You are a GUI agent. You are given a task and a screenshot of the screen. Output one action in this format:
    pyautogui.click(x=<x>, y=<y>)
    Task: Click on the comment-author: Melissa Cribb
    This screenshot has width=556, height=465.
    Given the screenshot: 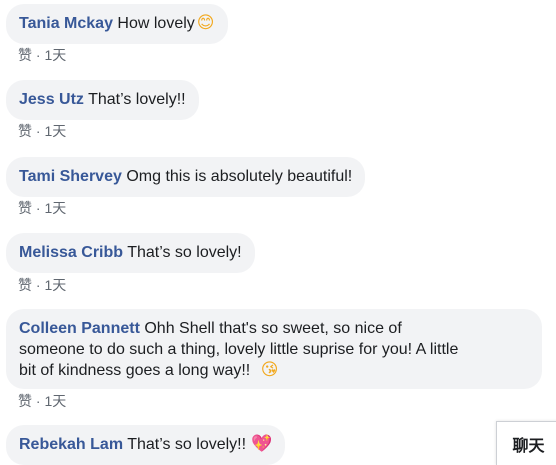 What is the action you would take?
    pyautogui.click(x=71, y=252)
    